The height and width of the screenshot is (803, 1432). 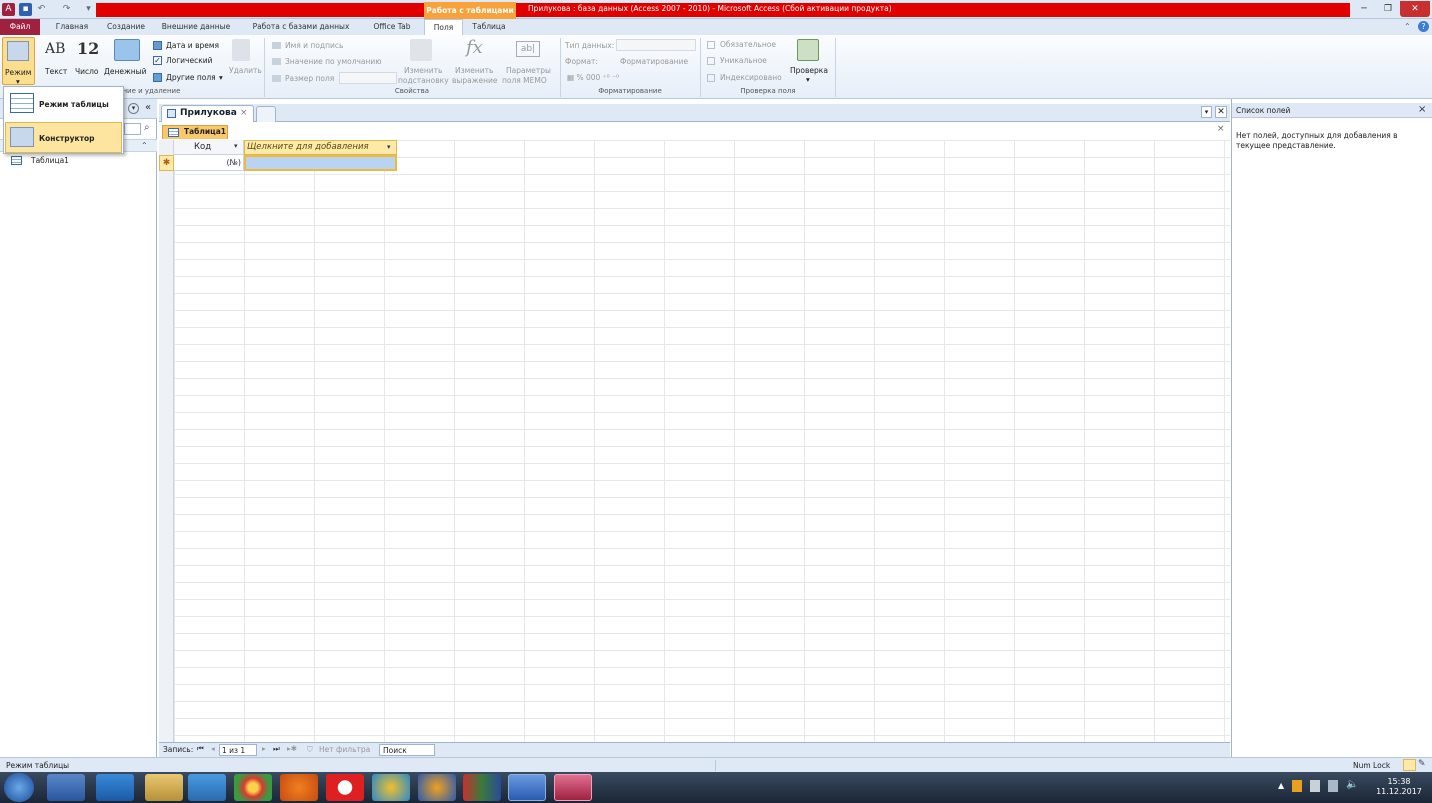 What do you see at coordinates (19, 787) in the screenshot?
I see `start-button-icon` at bounding box center [19, 787].